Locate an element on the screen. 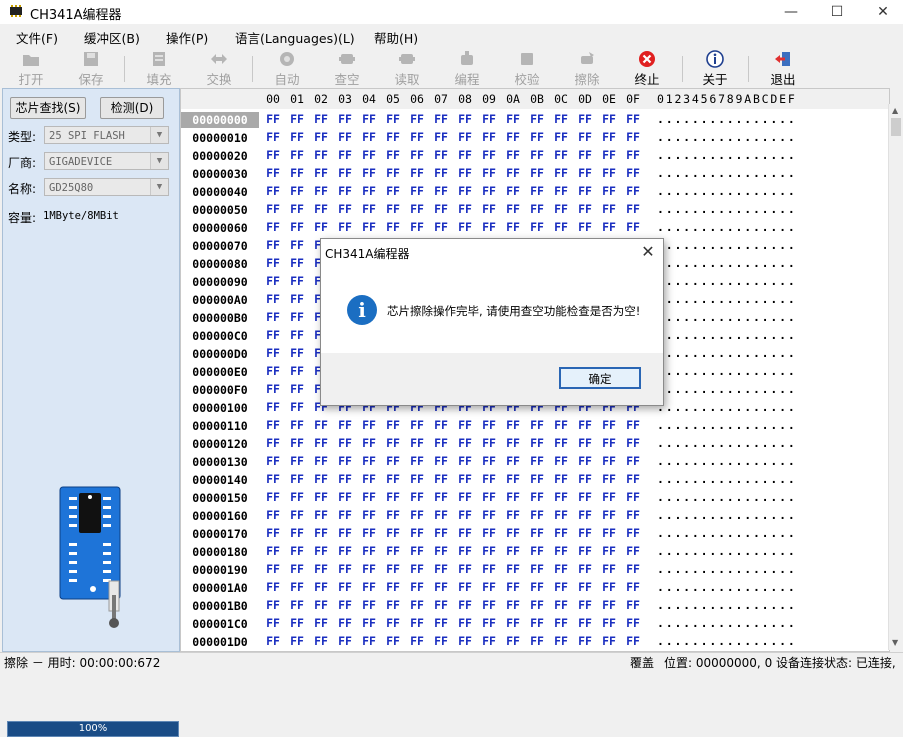 The width and height of the screenshot is (903, 737). program-button: 编程 is located at coordinates (467, 68).